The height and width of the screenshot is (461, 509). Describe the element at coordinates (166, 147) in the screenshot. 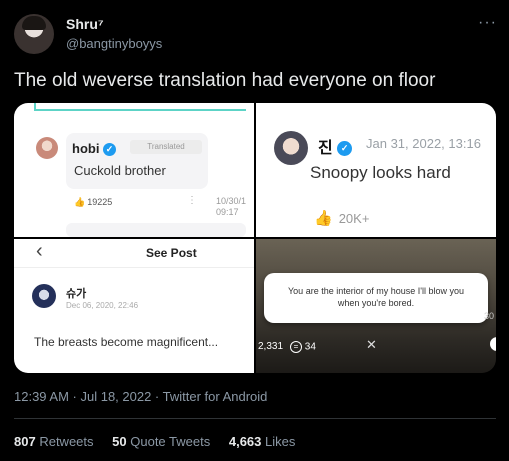

I see `translated-badge: Translated` at that location.